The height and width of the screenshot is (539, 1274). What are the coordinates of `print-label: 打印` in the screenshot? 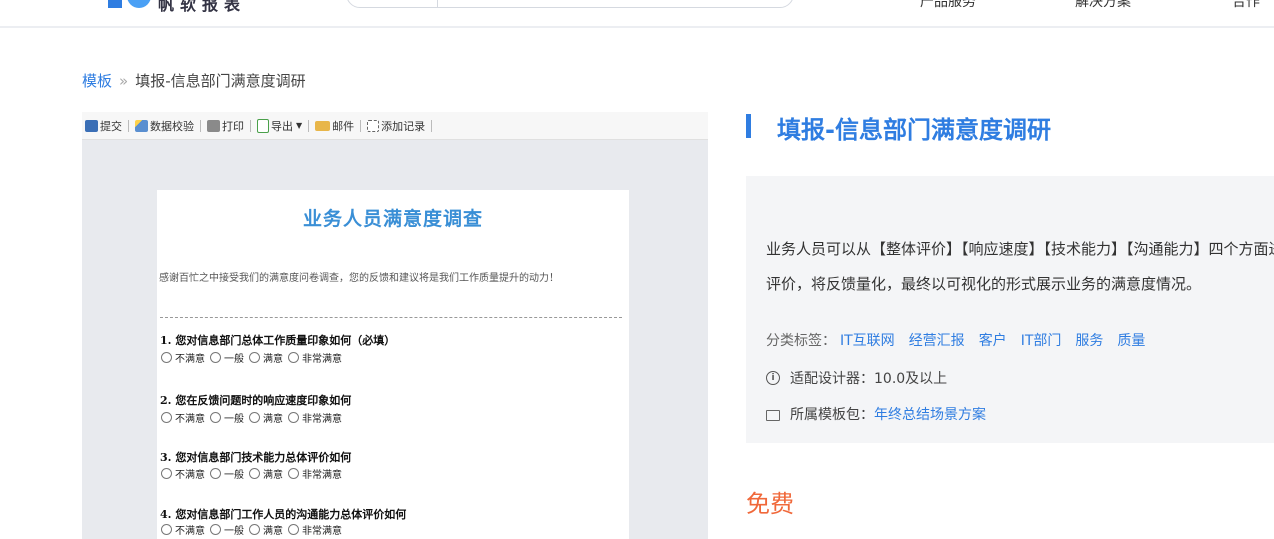 It's located at (233, 126).